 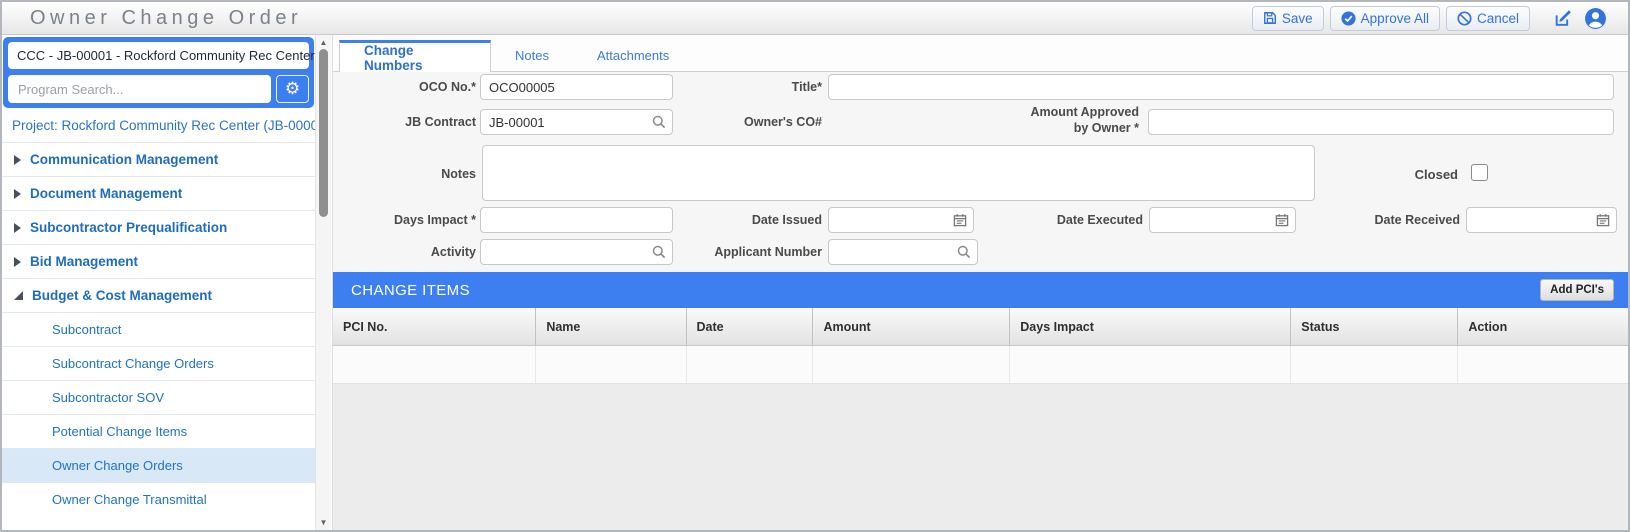 What do you see at coordinates (576, 220) in the screenshot?
I see `days-impact-input` at bounding box center [576, 220].